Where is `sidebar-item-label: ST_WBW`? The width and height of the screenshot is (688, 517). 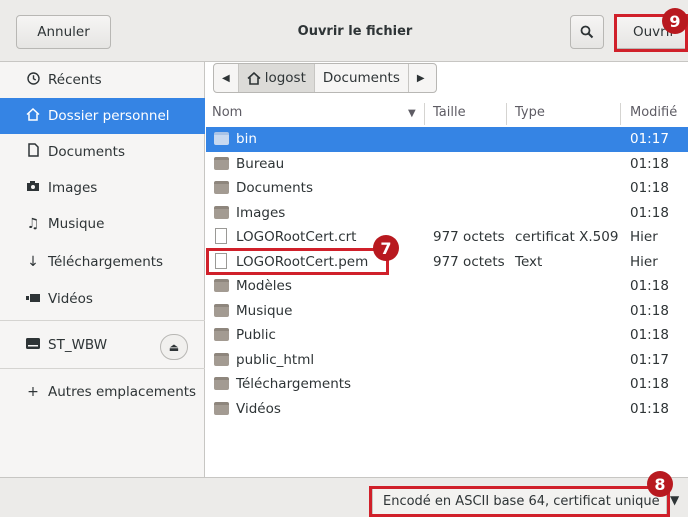 sidebar-item-label: ST_WBW is located at coordinates (78, 345).